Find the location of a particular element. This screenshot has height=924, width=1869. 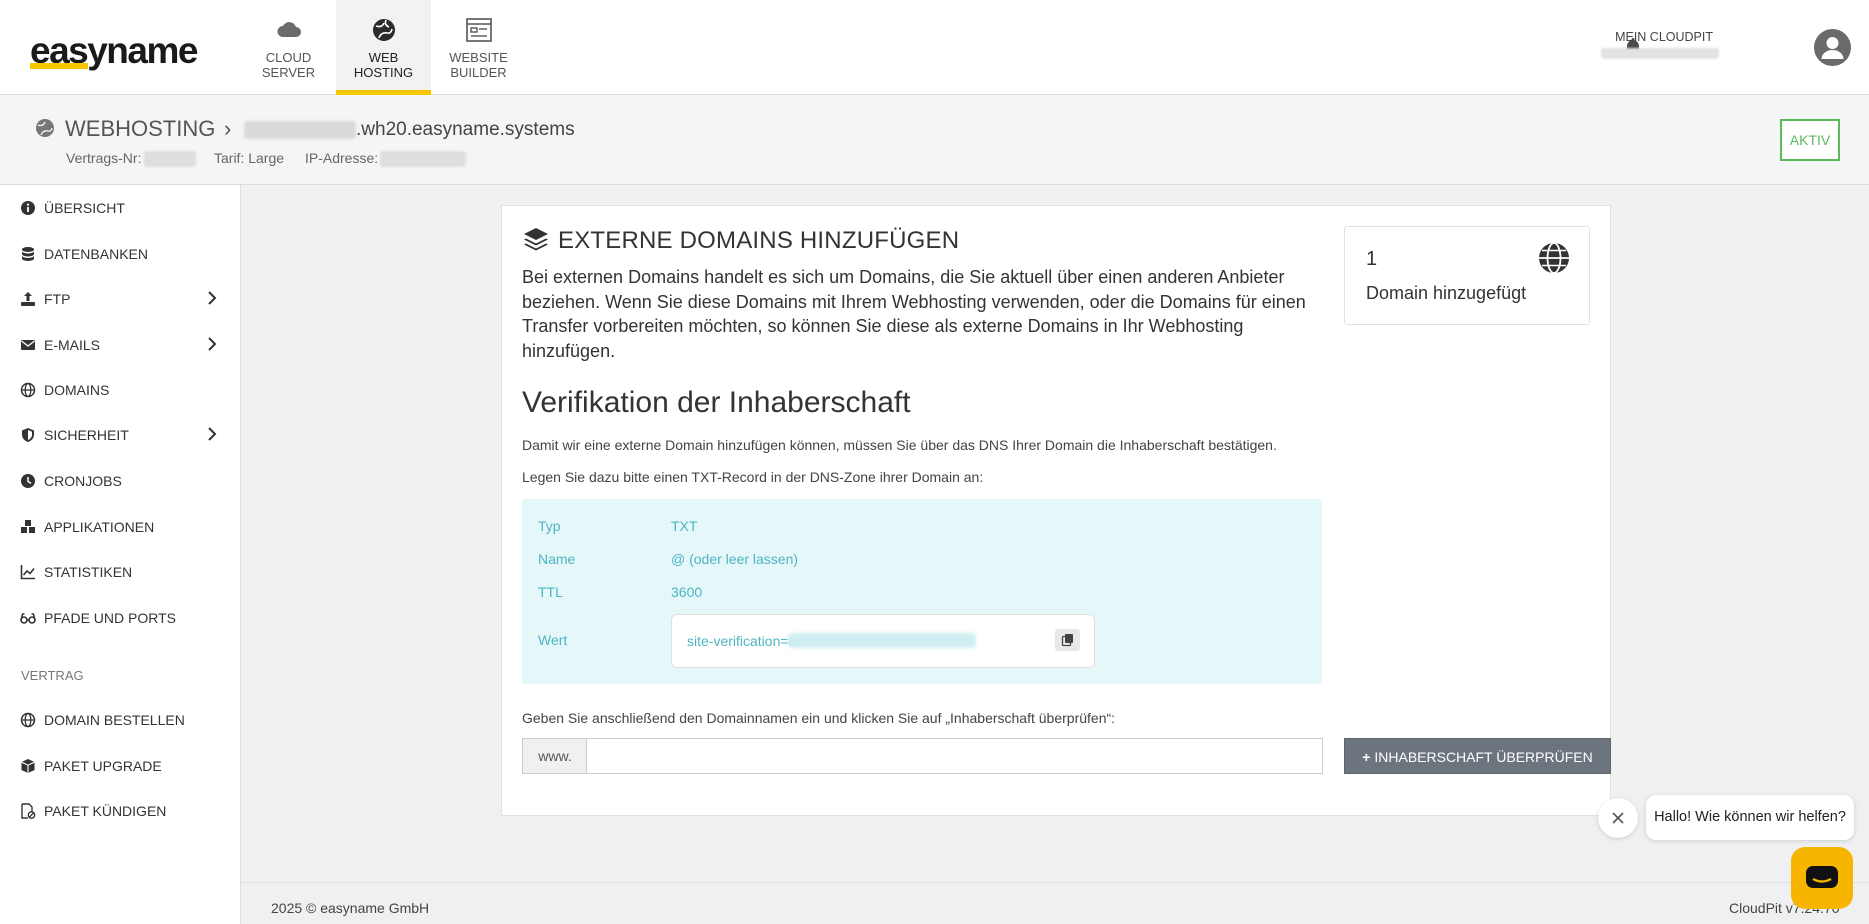

plus-icon: + is located at coordinates (1366, 757).